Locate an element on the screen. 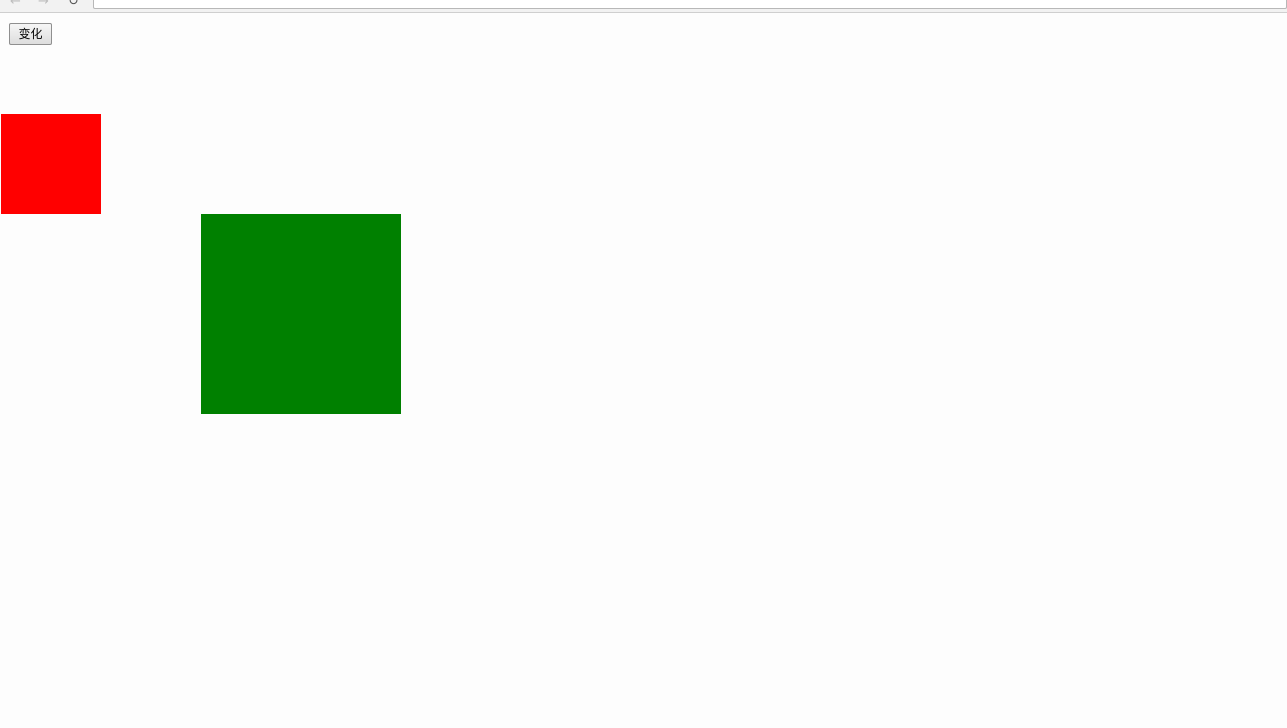  back-arrow-icon: ← is located at coordinates (15, 4).